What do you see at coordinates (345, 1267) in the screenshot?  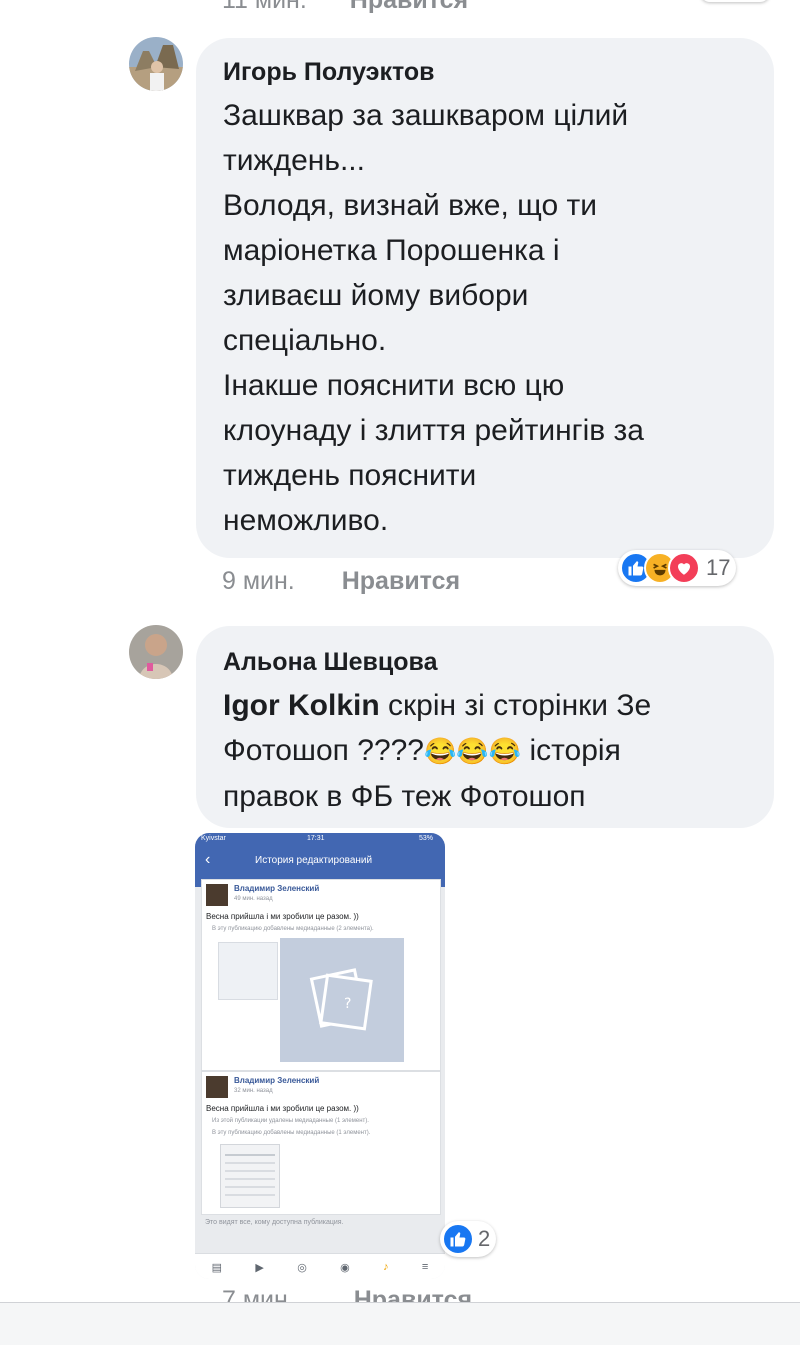 I see `groups-icon: ◉` at bounding box center [345, 1267].